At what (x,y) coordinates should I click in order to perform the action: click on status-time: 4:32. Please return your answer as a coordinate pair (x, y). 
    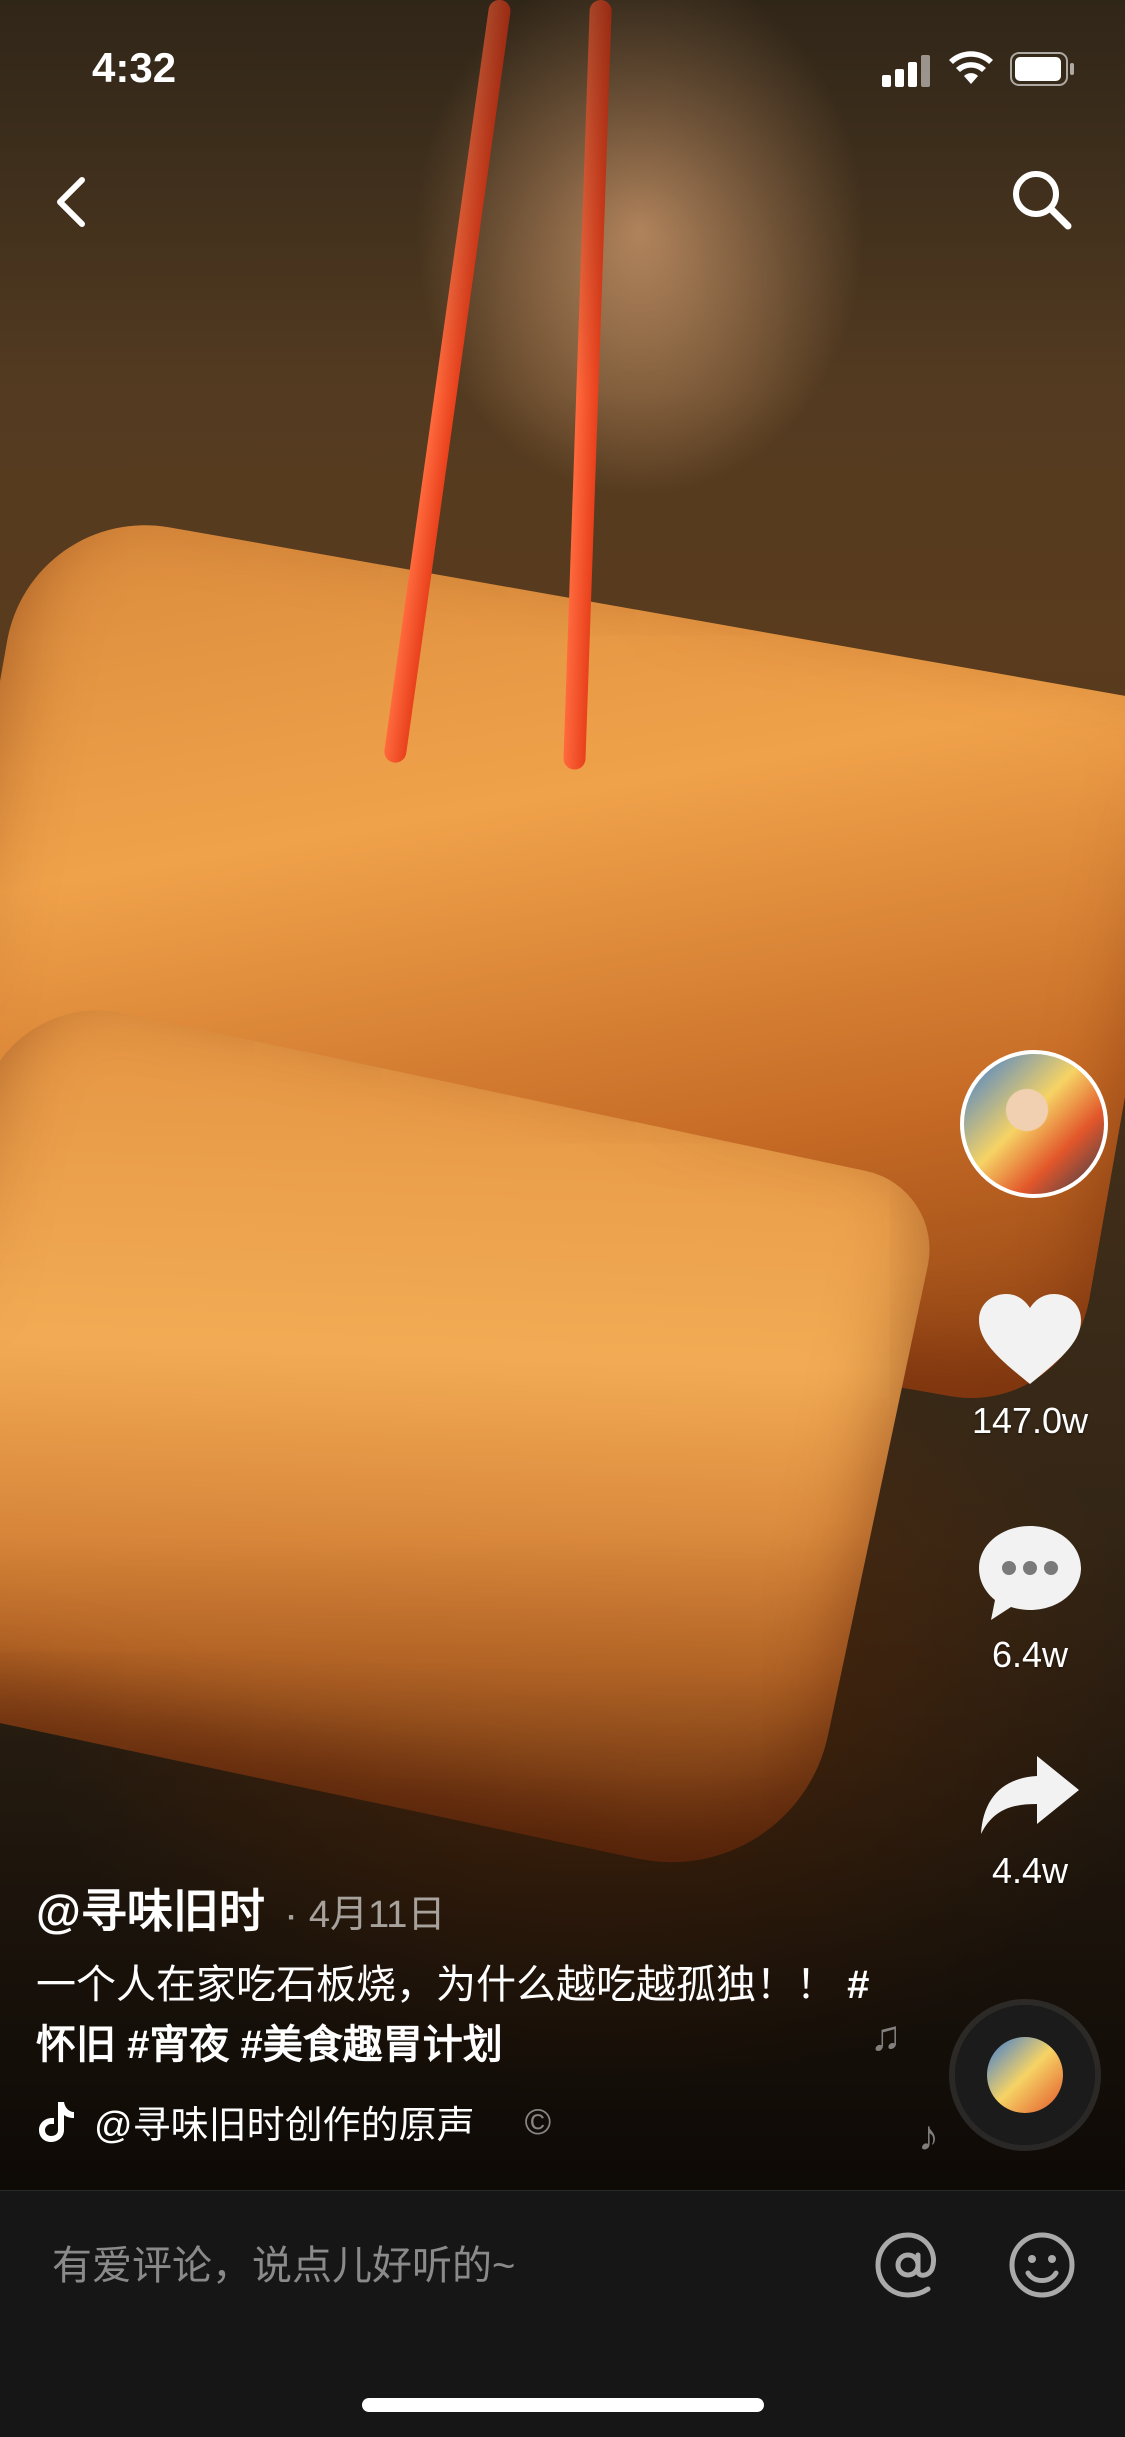
    Looking at the image, I should click on (134, 67).